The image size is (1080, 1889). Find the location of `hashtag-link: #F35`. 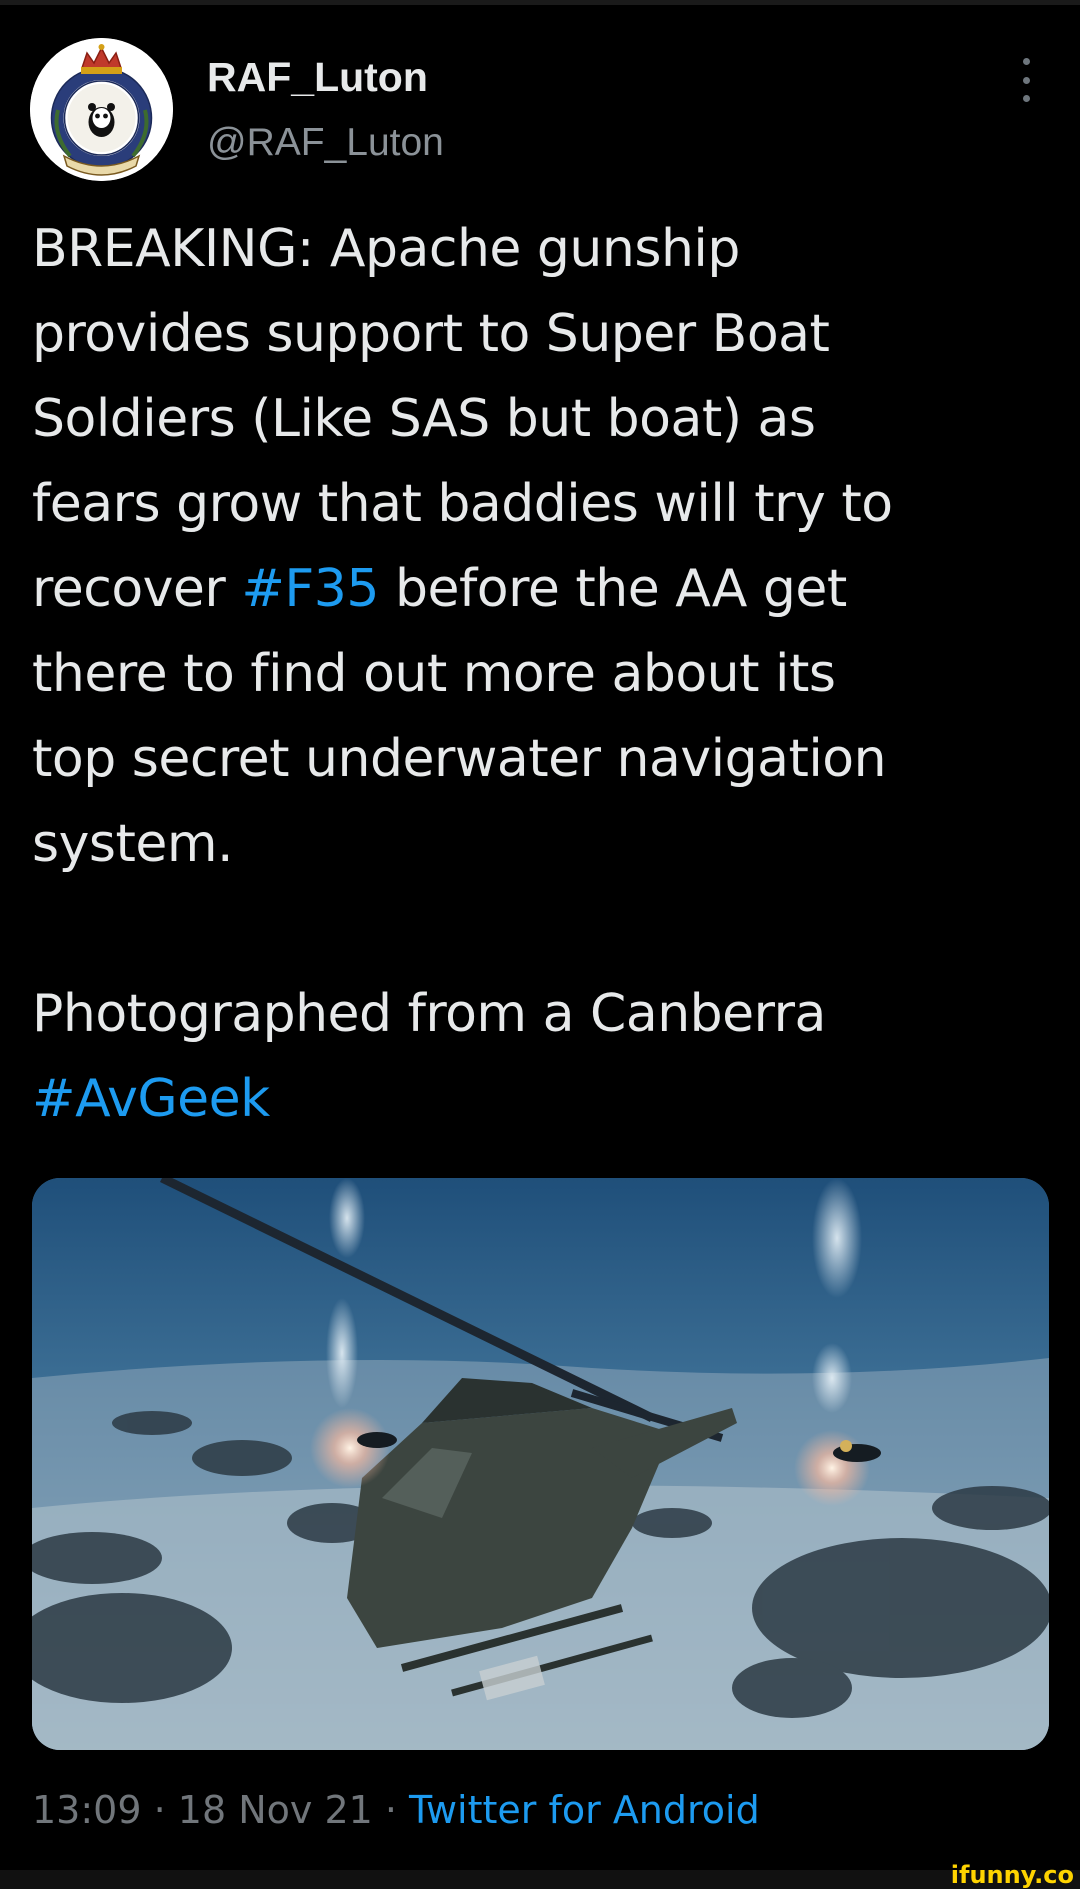

hashtag-link: #F35 is located at coordinates (310, 589).